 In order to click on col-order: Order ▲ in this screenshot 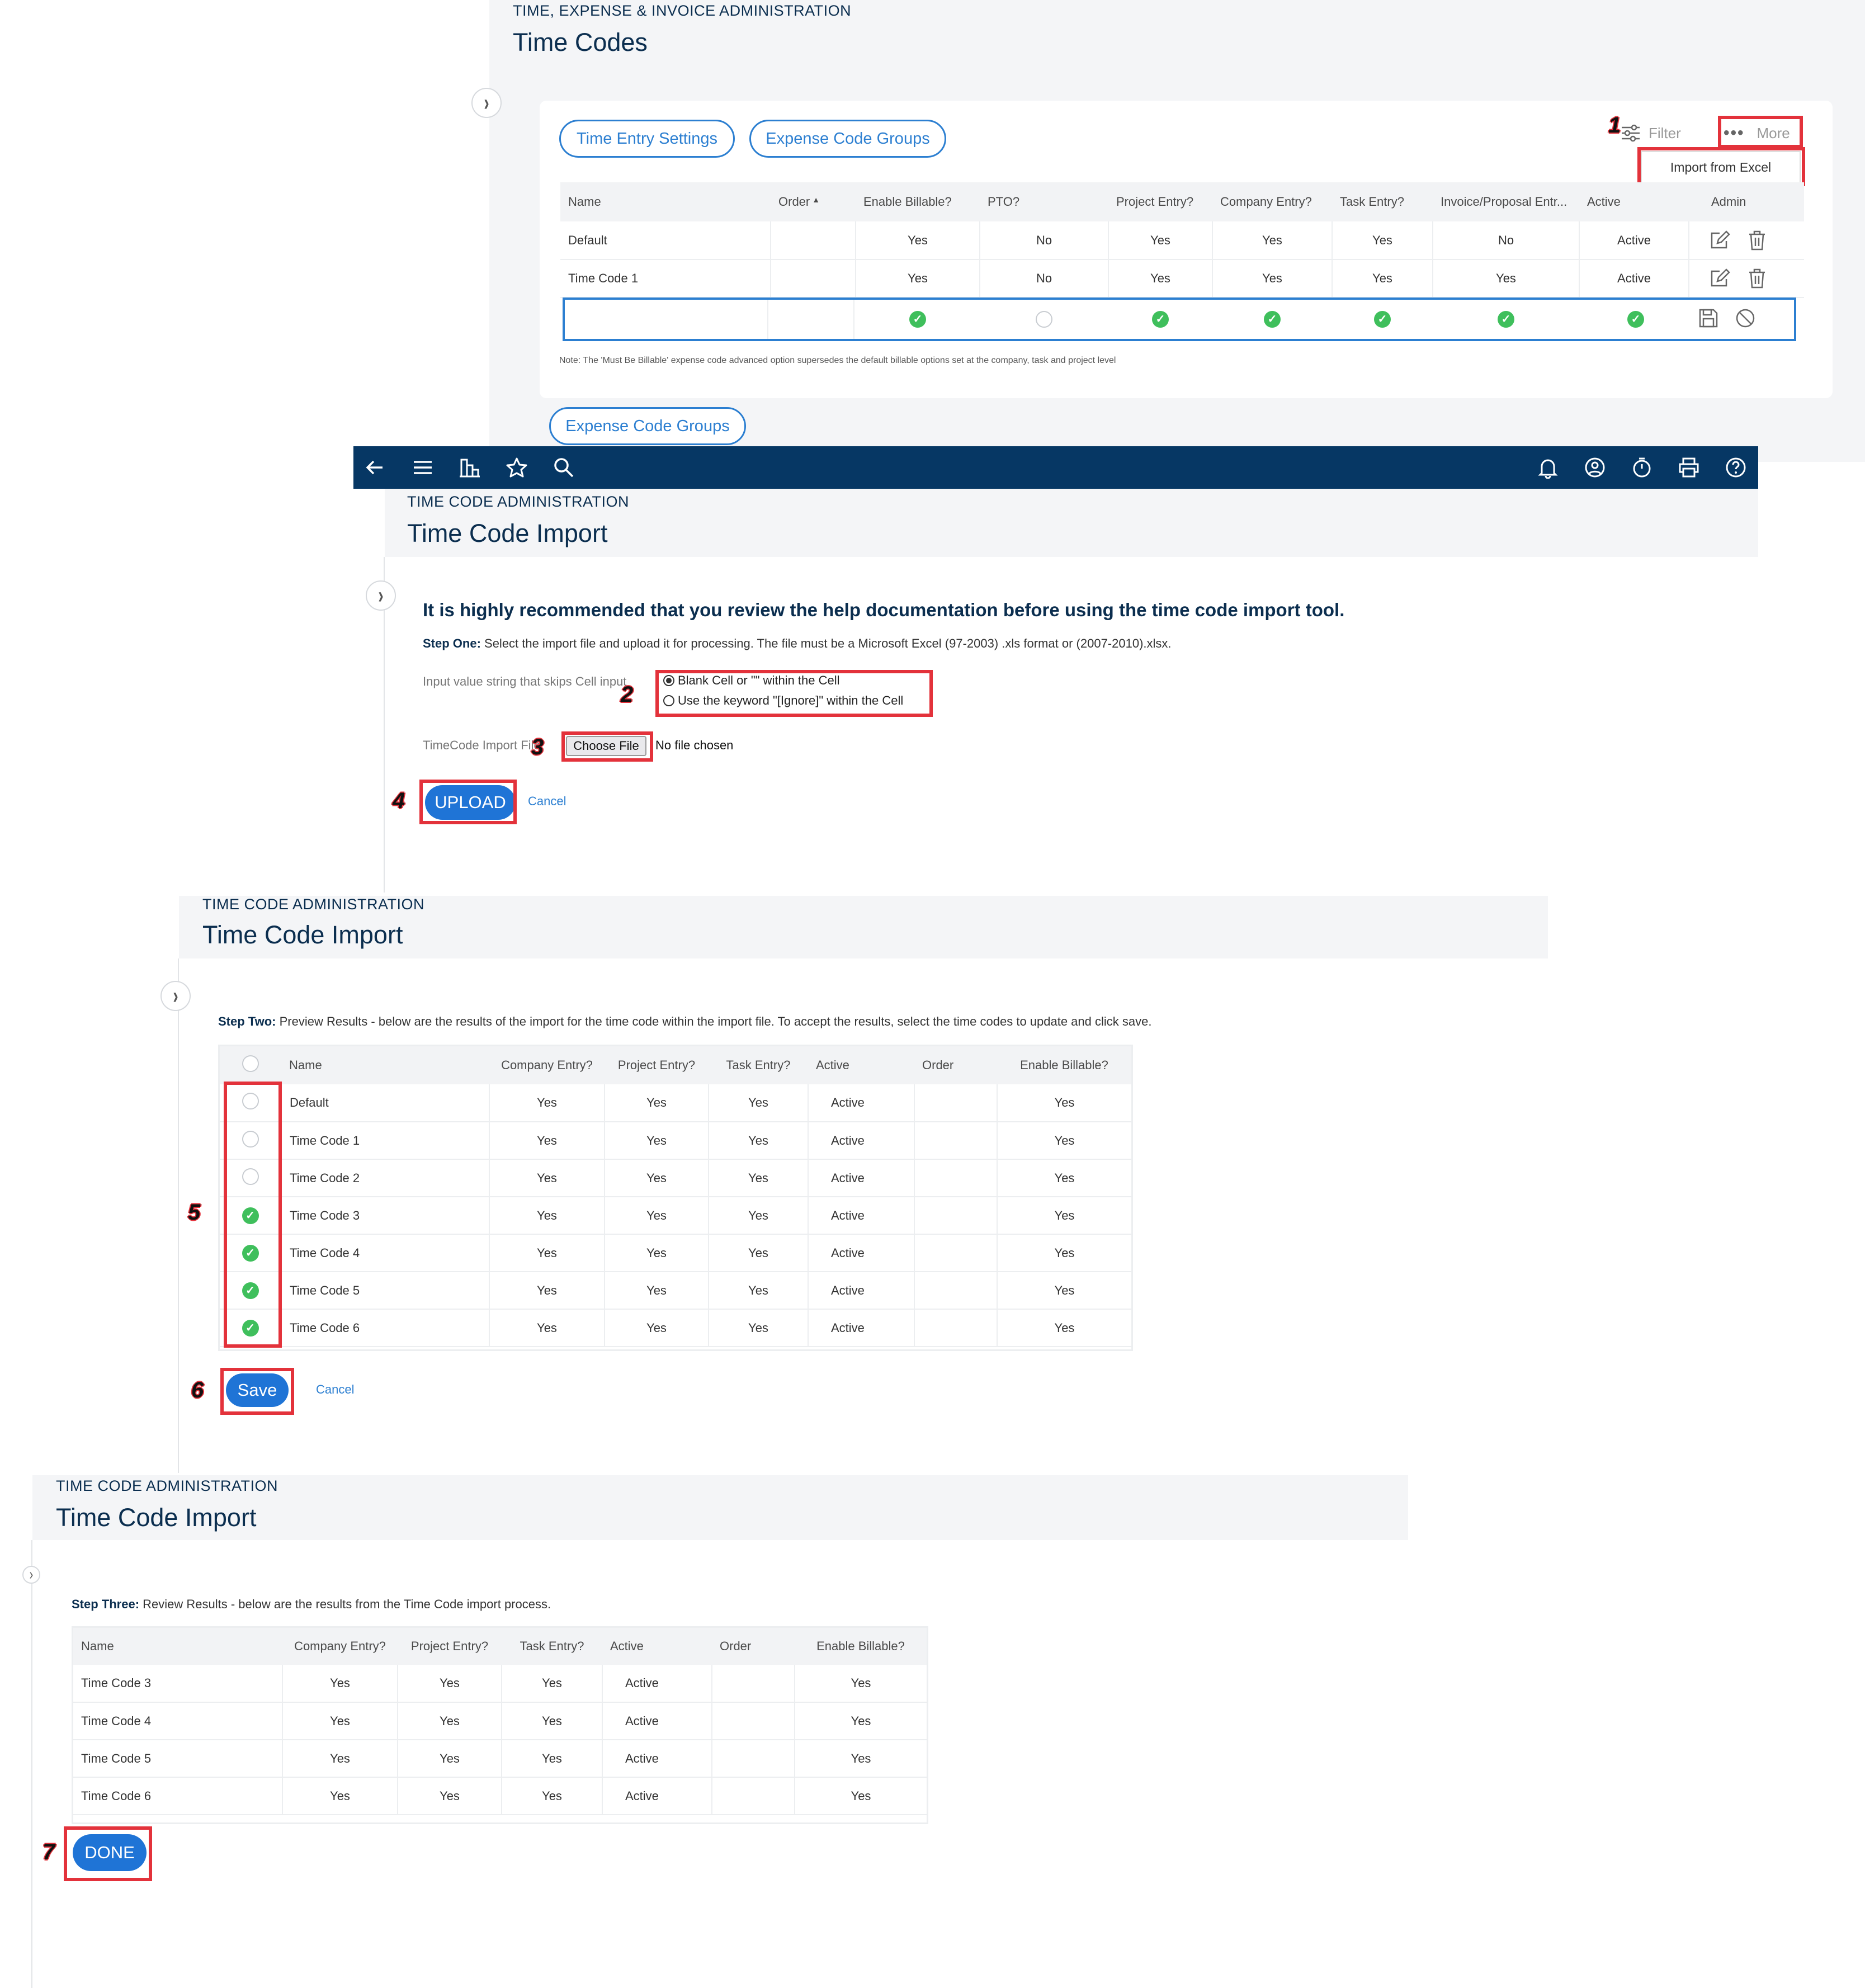, I will do `click(813, 201)`.